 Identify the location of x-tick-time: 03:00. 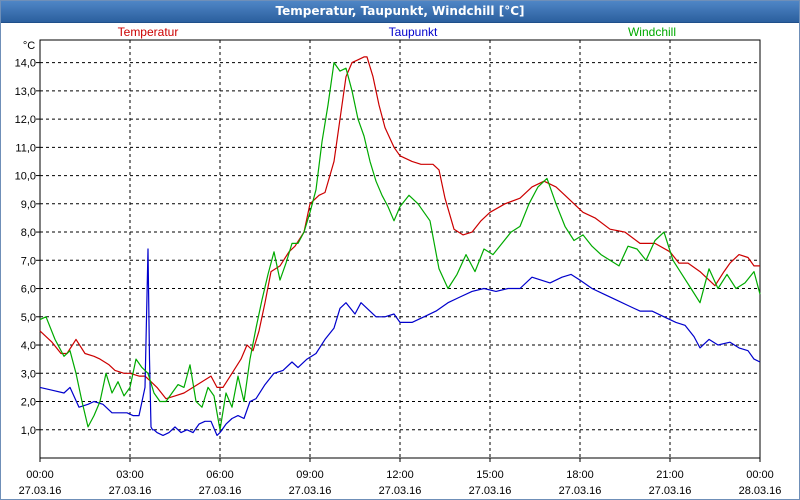
(130, 475).